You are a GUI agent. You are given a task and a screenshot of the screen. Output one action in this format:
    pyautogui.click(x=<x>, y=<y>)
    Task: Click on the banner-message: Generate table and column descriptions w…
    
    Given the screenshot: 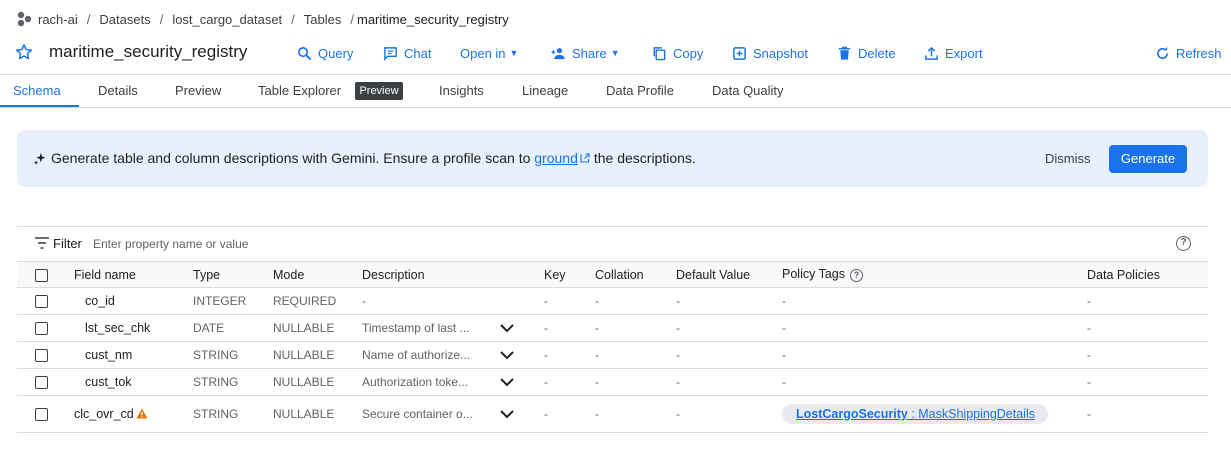 What is the action you would take?
    pyautogui.click(x=373, y=158)
    